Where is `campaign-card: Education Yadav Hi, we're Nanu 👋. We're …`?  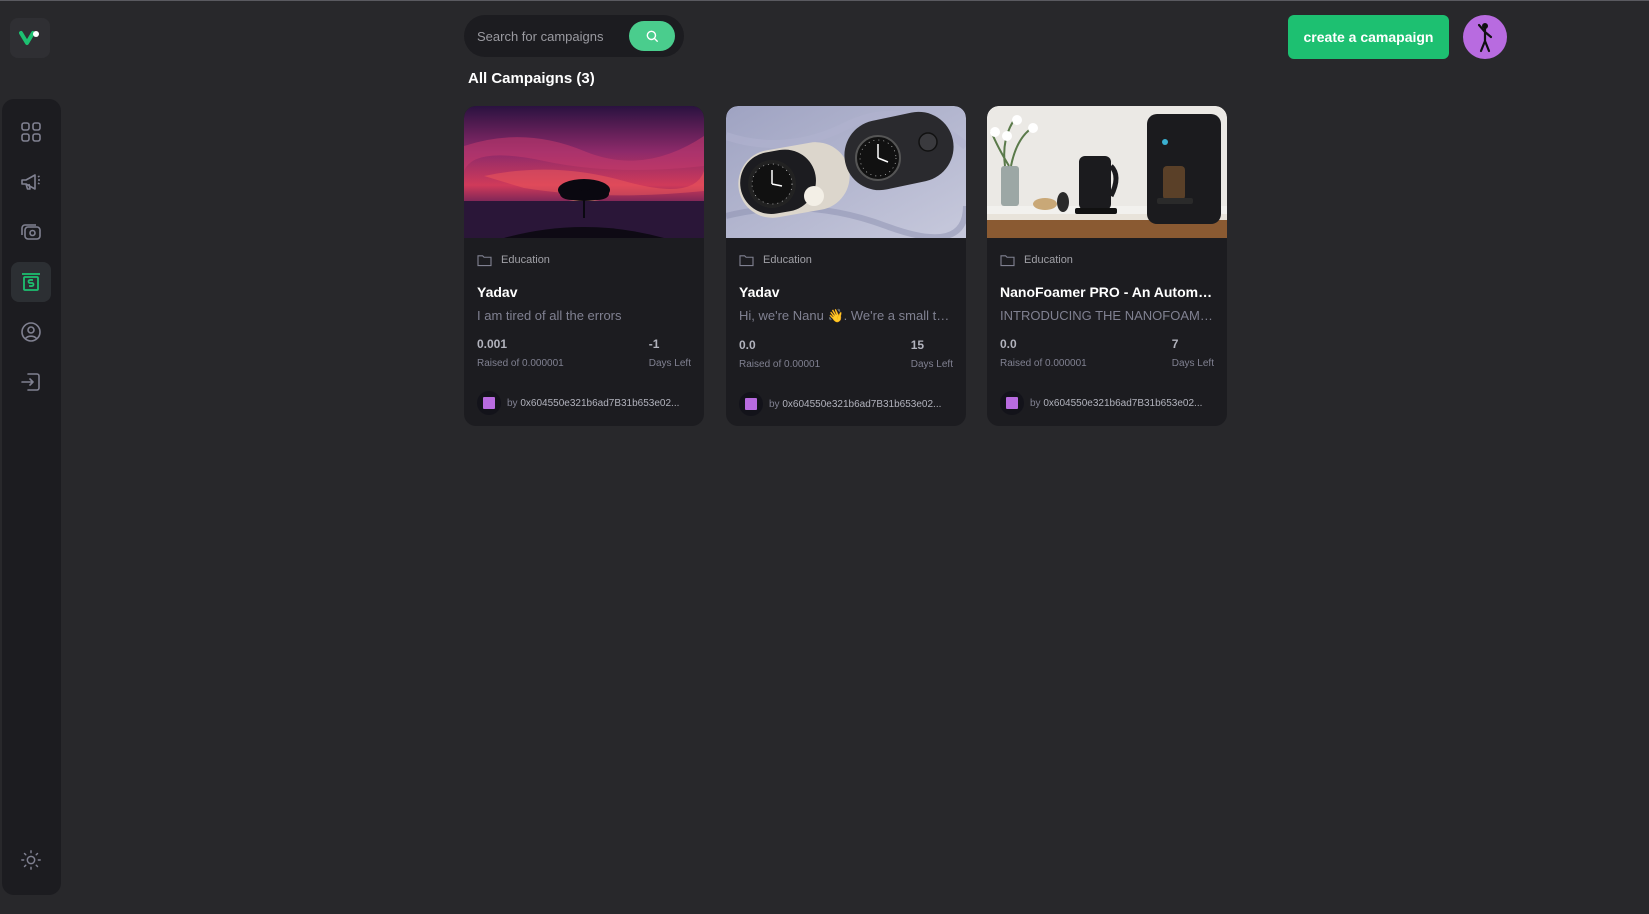 campaign-card: Education Yadav Hi, we're Nanu 👋. We're … is located at coordinates (846, 266).